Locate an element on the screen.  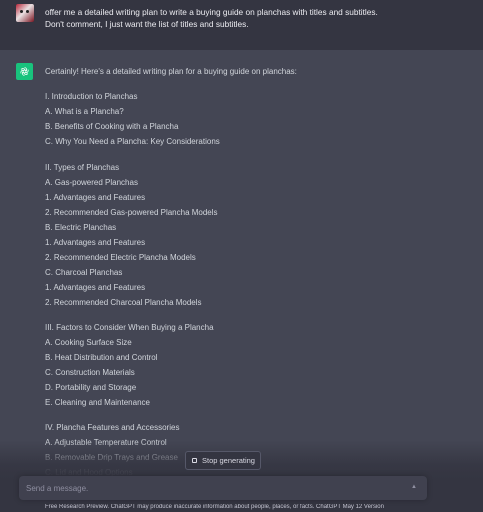
outline-item: I. Introduction to Planchas is located at coordinates (91, 96).